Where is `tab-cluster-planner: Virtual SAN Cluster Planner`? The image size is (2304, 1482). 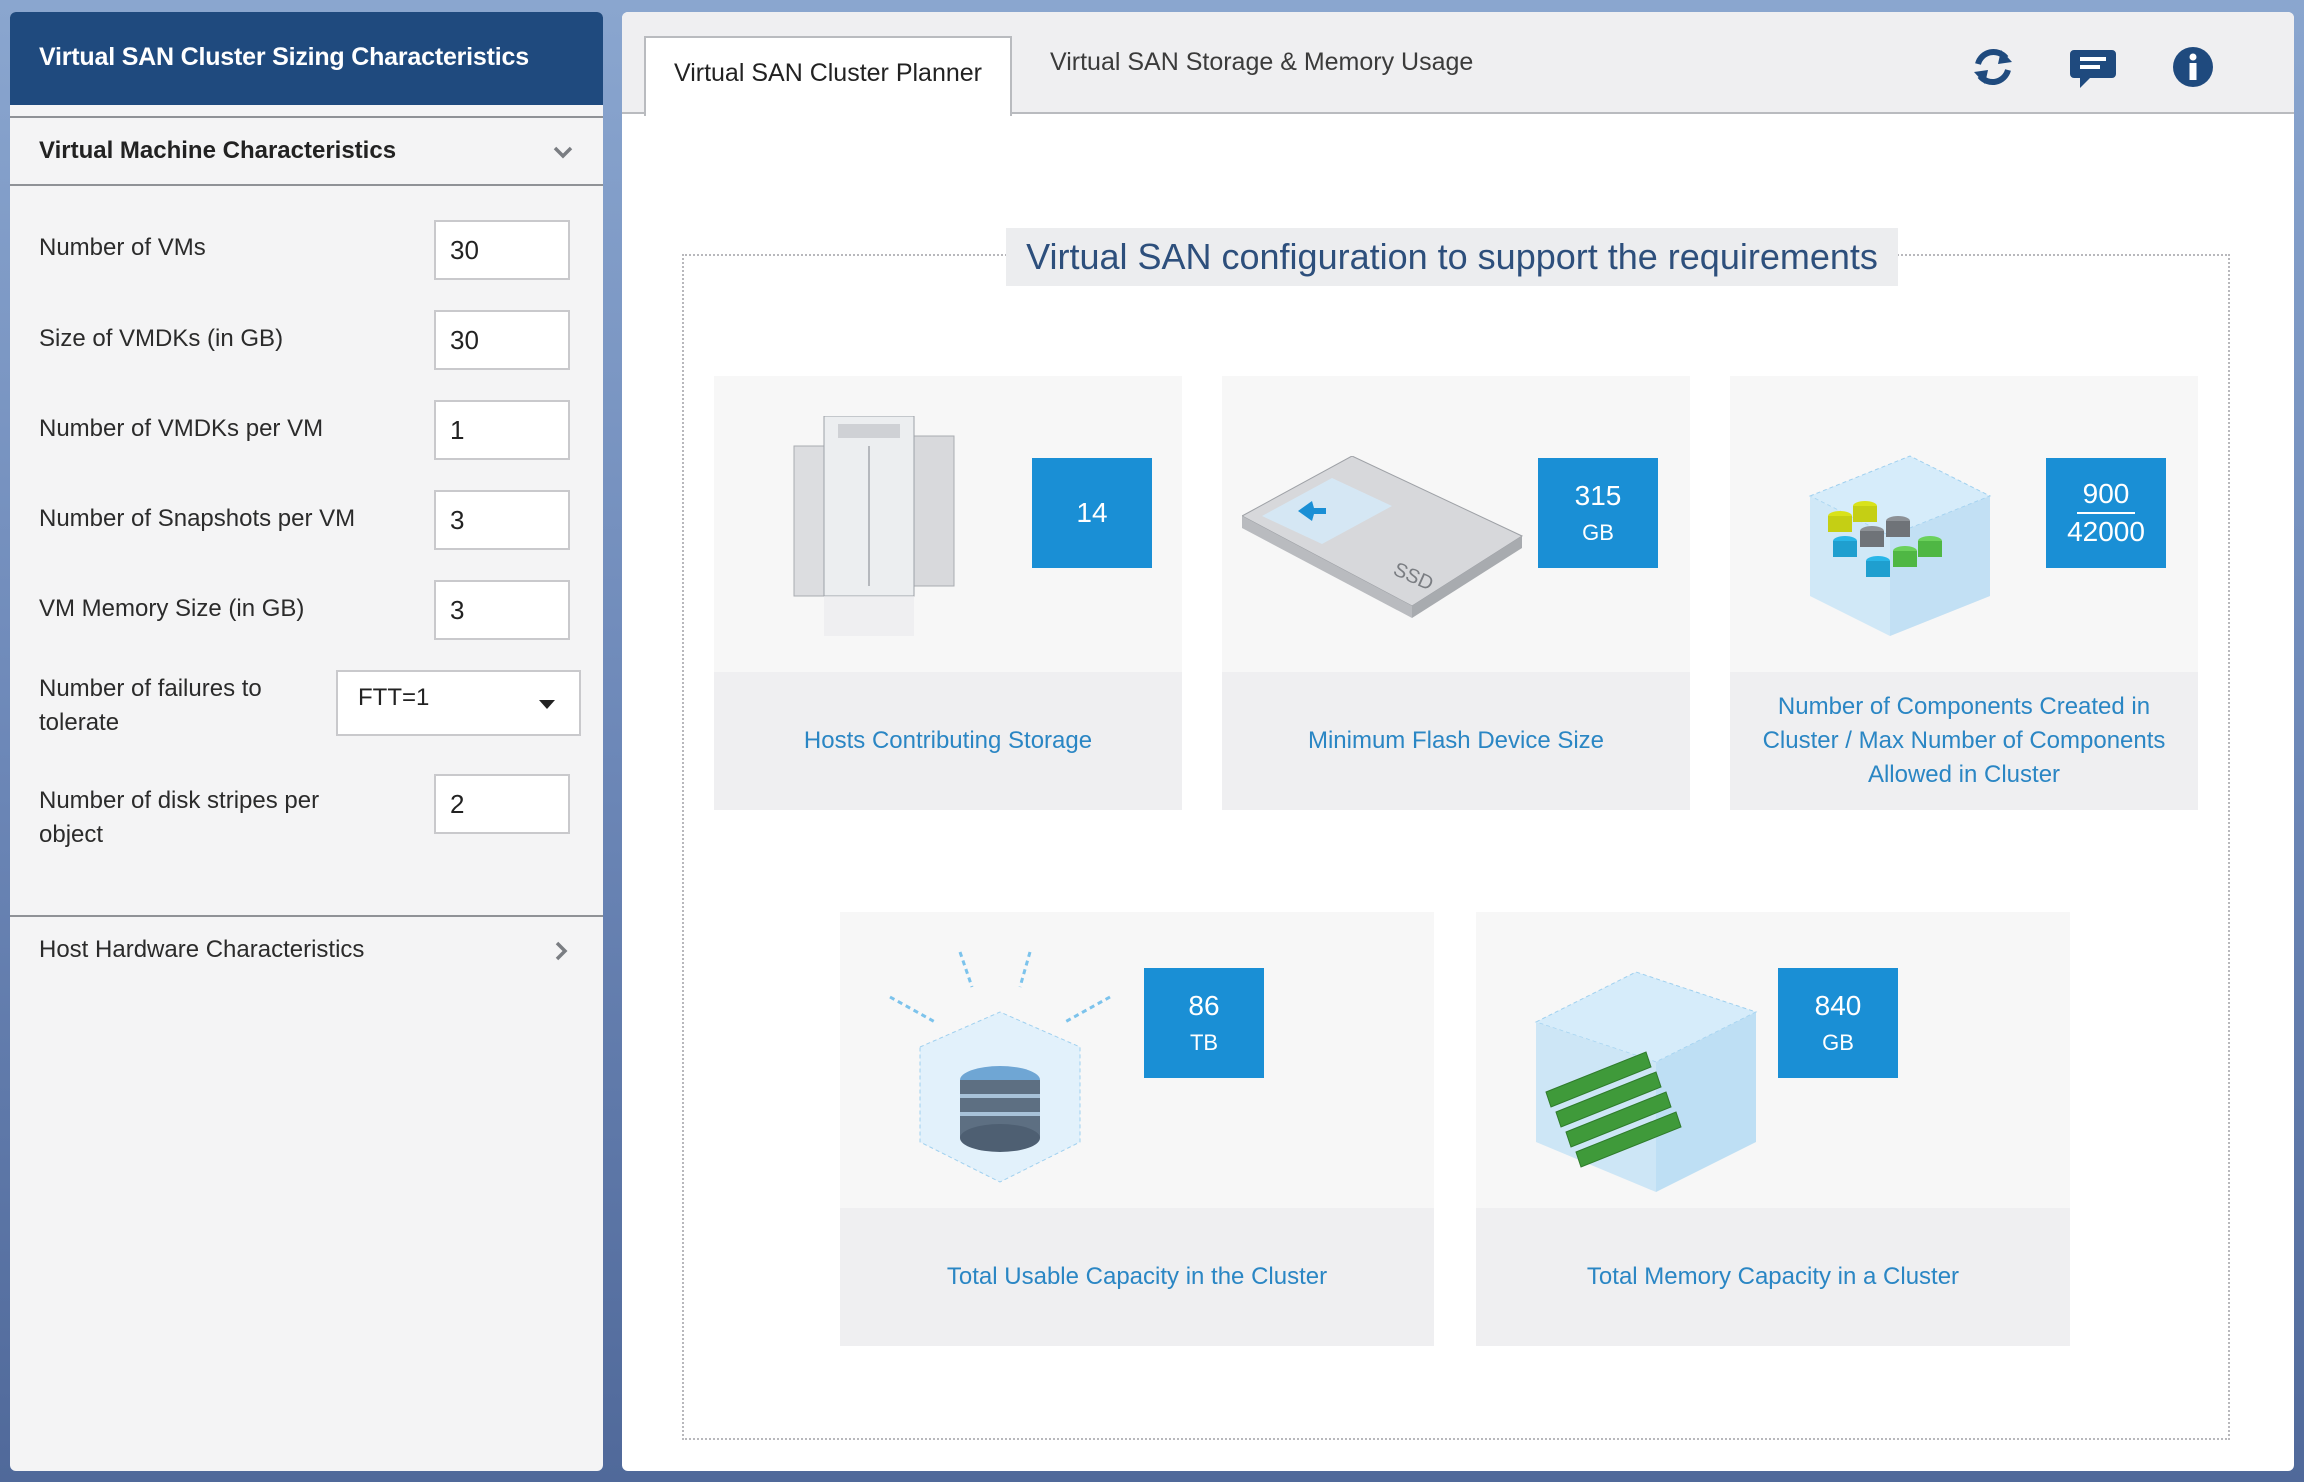
tab-cluster-planner: Virtual SAN Cluster Planner is located at coordinates (828, 76).